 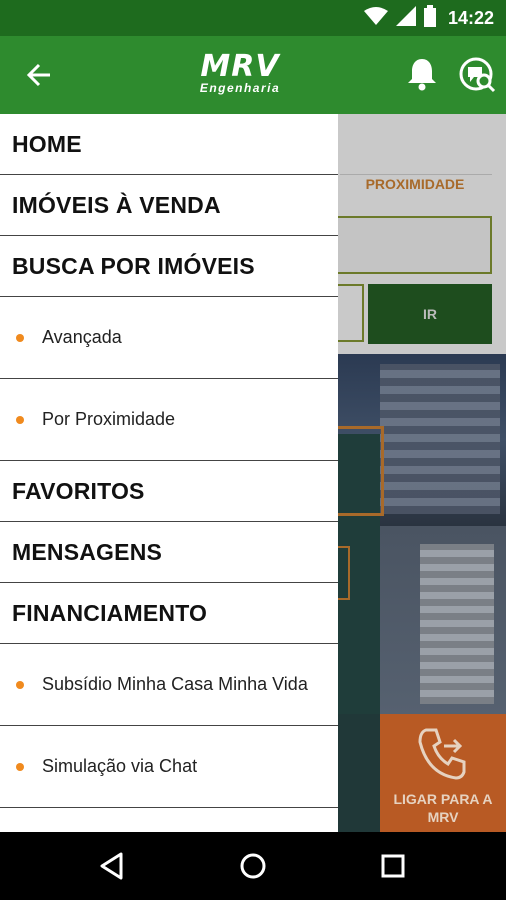 I want to click on drawer-item-label: FAVORITOS, so click(x=78, y=490).